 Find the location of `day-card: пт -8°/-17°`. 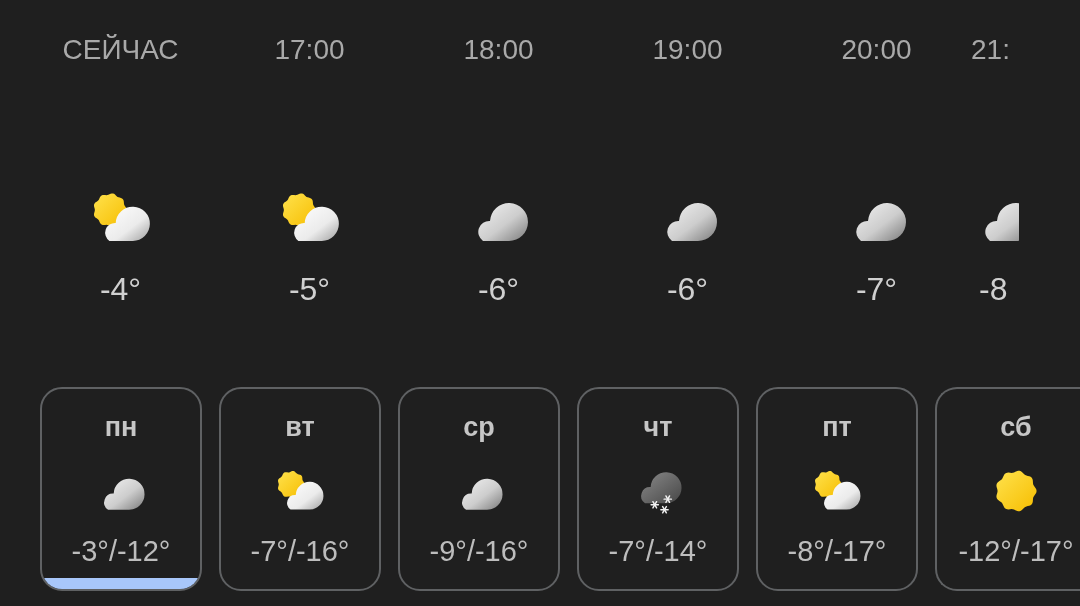

day-card: пт -8°/-17° is located at coordinates (837, 489).